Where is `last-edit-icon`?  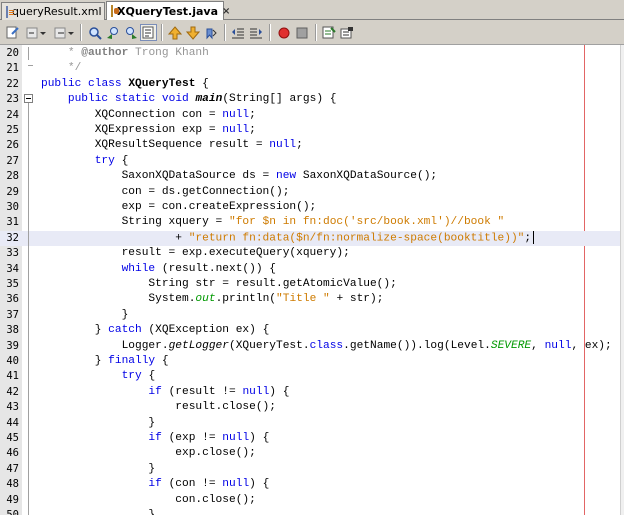
last-edit-icon is located at coordinates (12, 32).